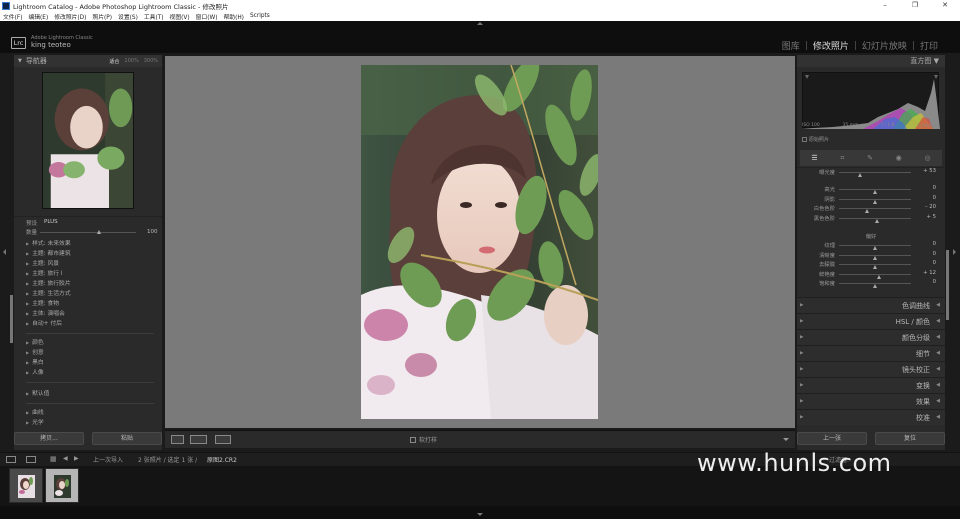 This screenshot has width=960, height=519. Describe the element at coordinates (35, 423) in the screenshot. I see `preset-group: ▶ 光学` at that location.